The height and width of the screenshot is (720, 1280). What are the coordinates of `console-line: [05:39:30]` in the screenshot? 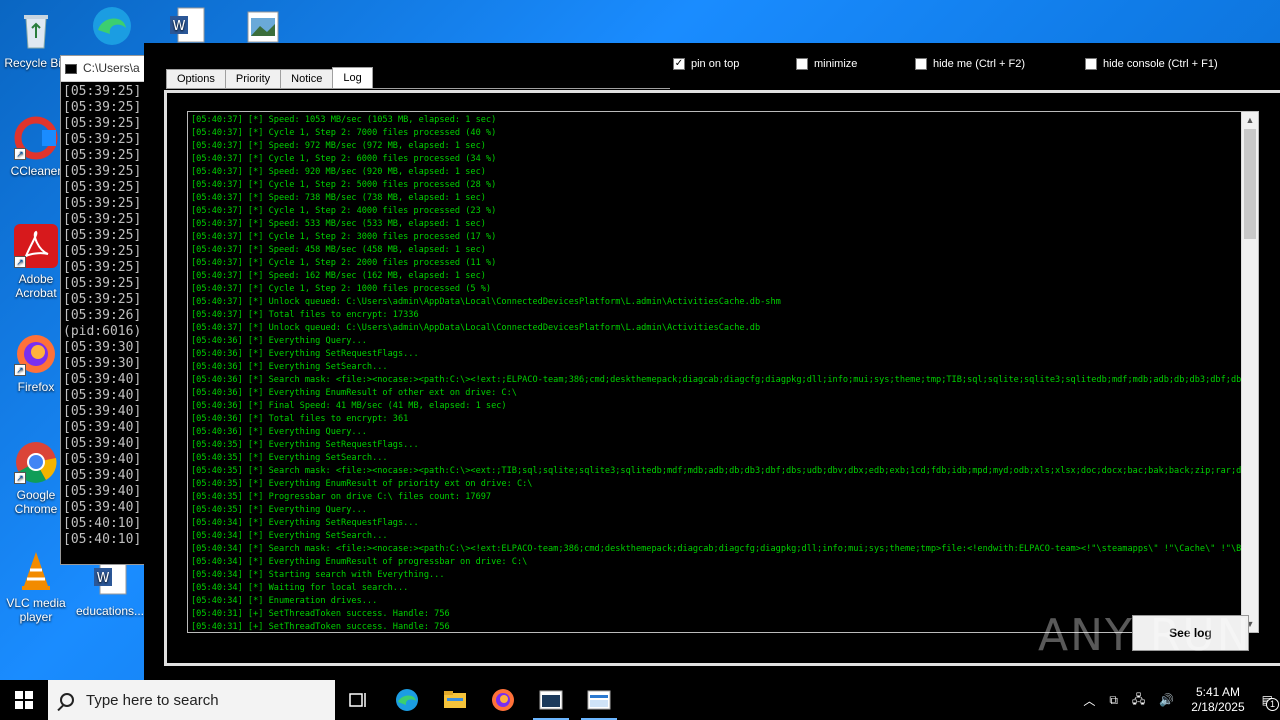 It's located at (102, 363).